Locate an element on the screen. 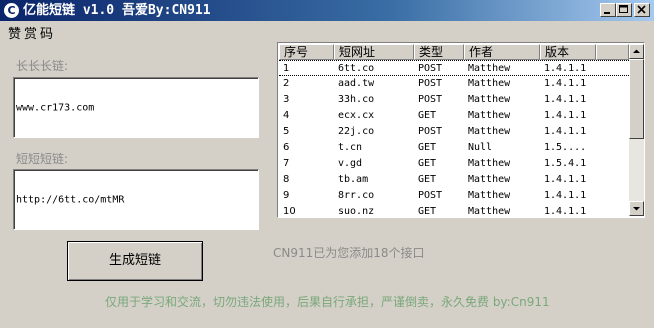 The height and width of the screenshot is (328, 654). row-author: Null is located at coordinates (480, 147).